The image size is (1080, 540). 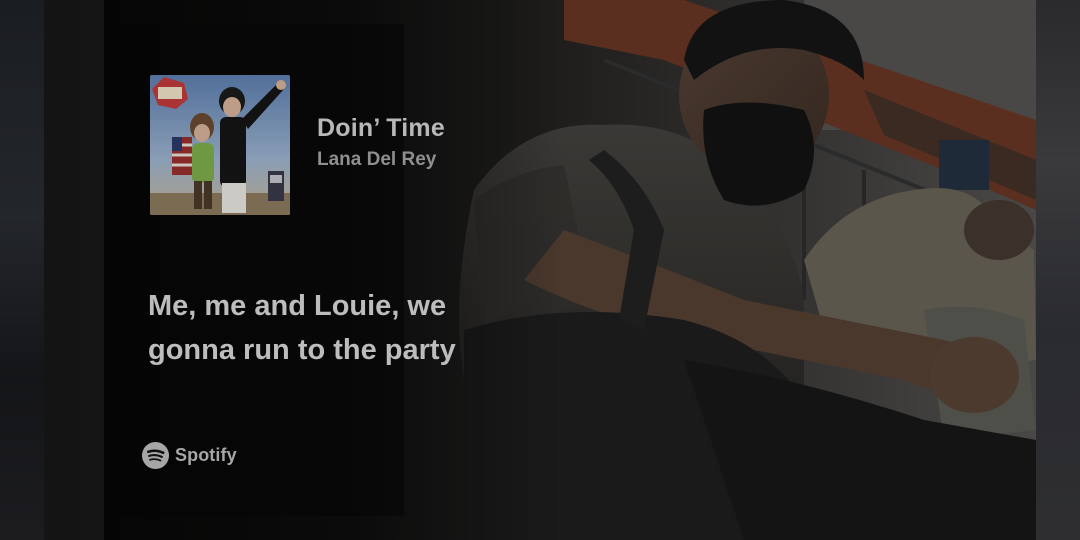 What do you see at coordinates (381, 128) in the screenshot?
I see `track-title: Doin’ Time` at bounding box center [381, 128].